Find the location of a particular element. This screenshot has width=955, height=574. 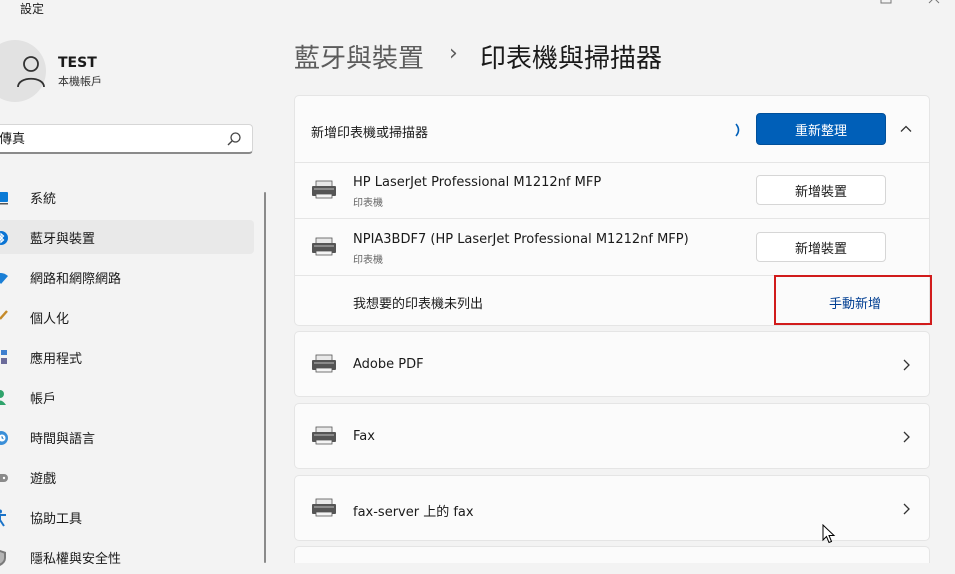

gamepad-icon is located at coordinates (4, 478).